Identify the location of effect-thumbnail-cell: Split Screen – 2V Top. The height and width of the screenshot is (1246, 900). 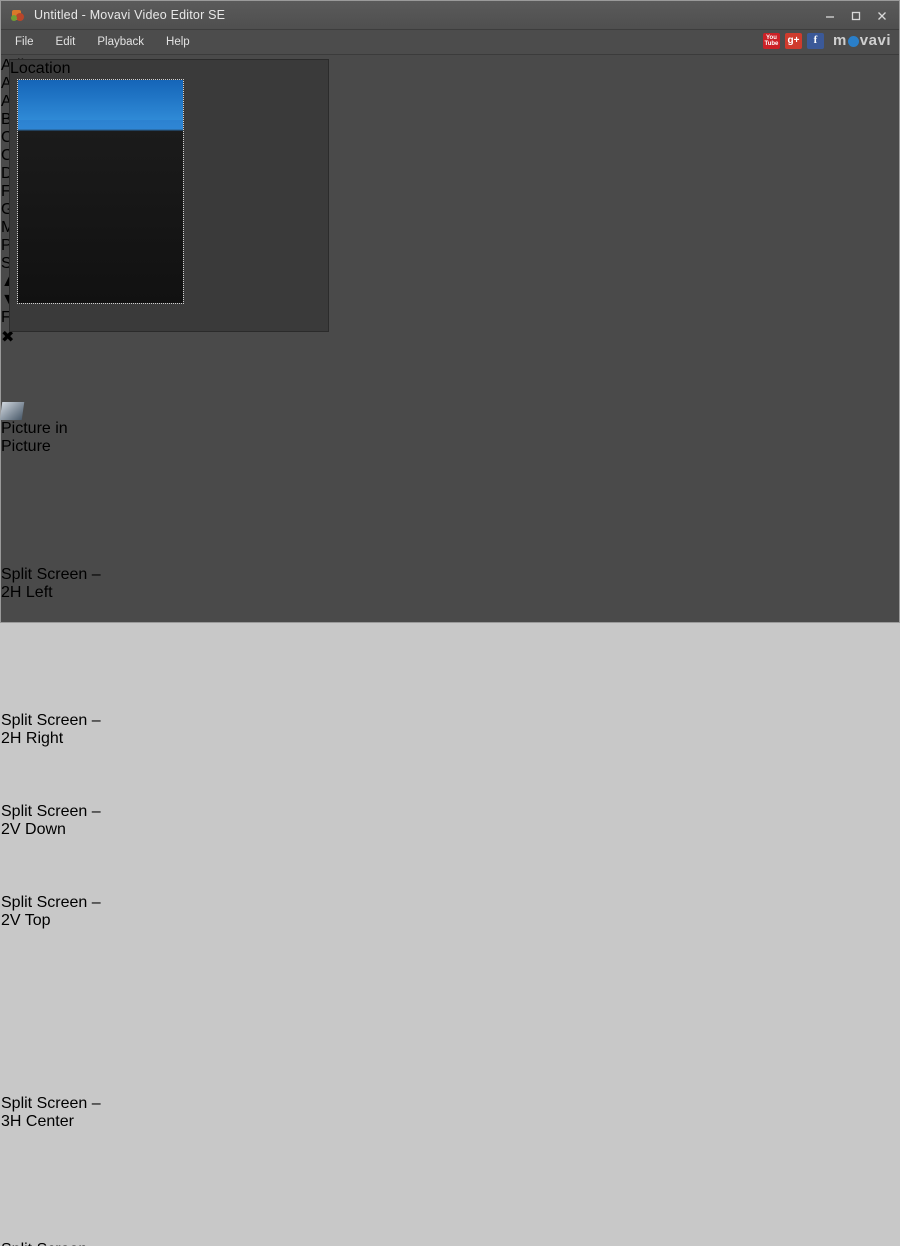
(450, 884).